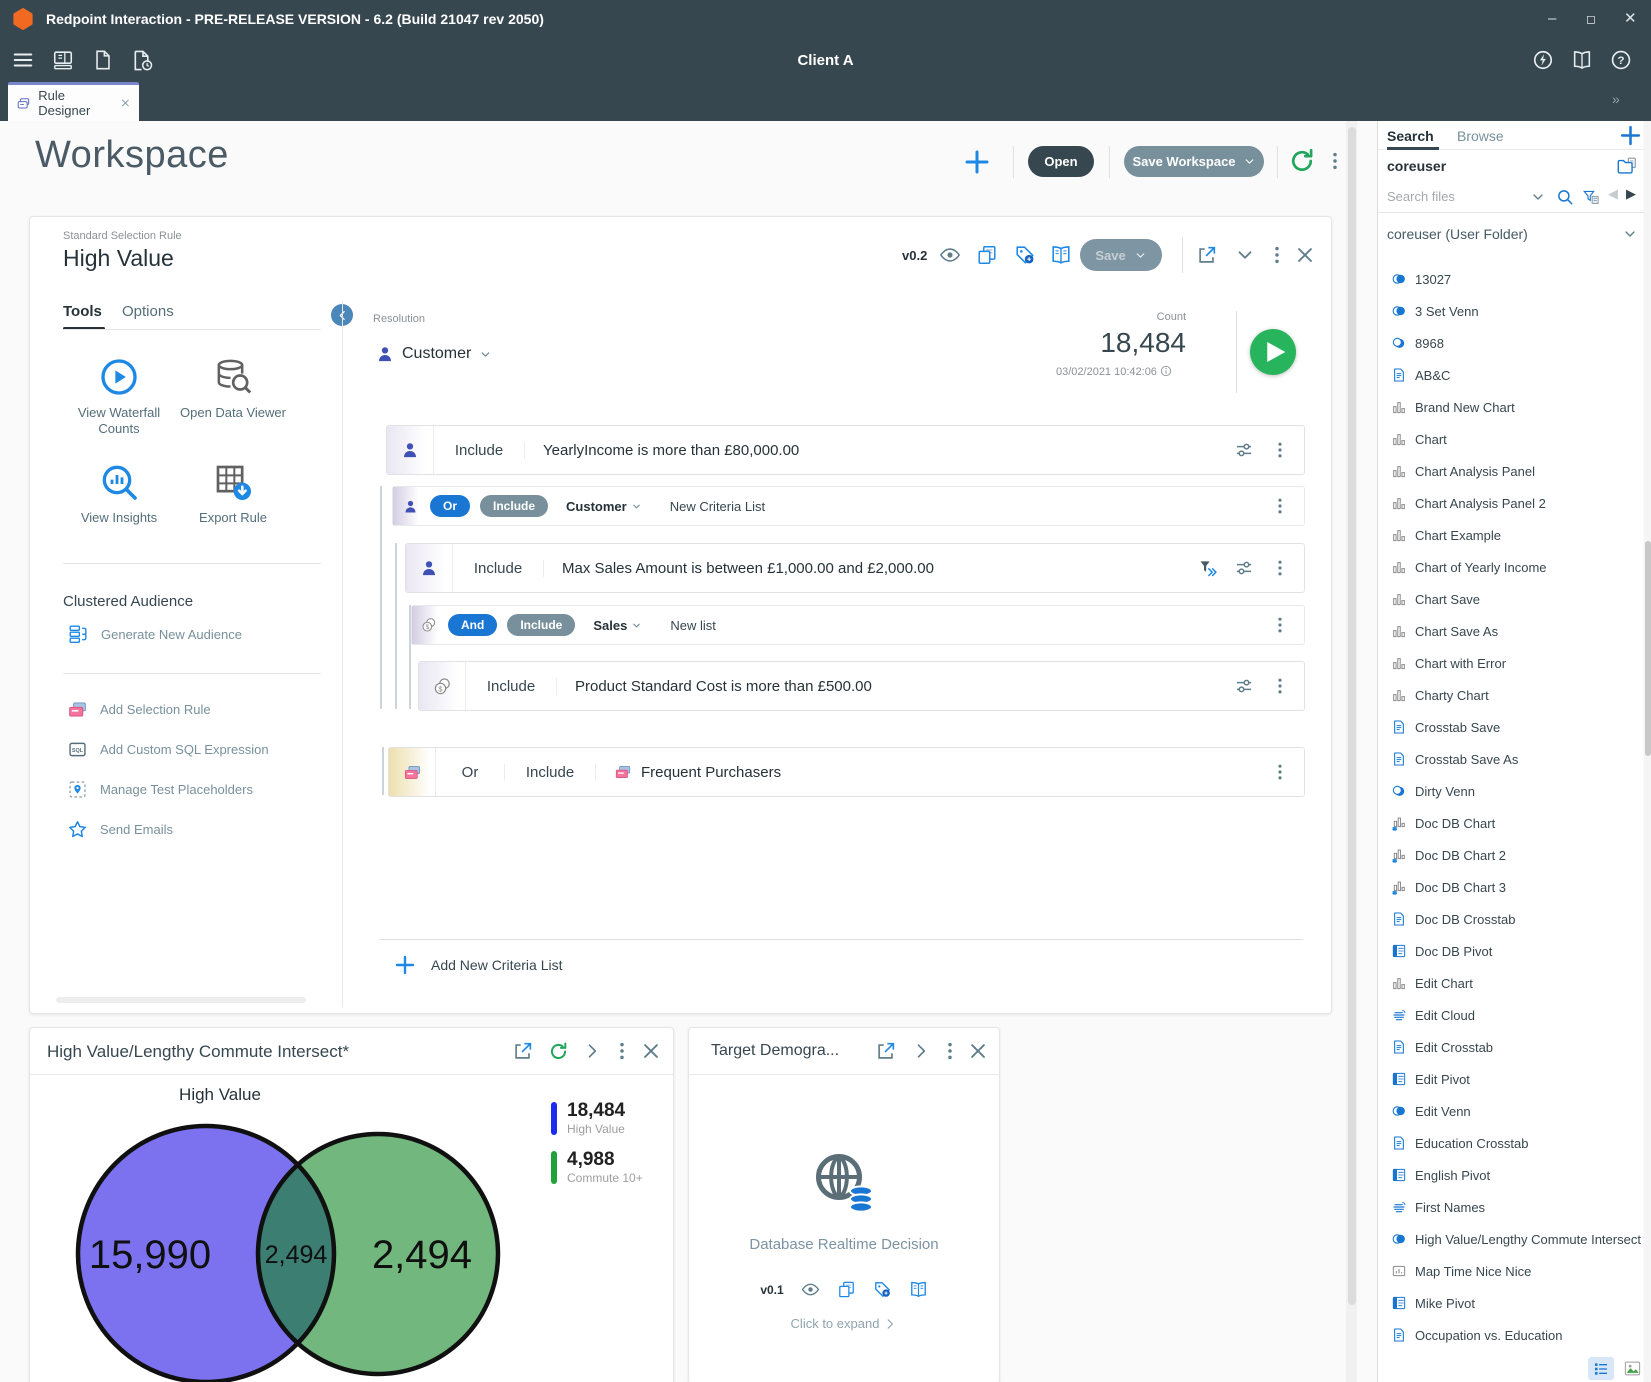 Image resolution: width=1651 pixels, height=1382 pixels. I want to click on tool-view-insights: View Insights, so click(119, 494).